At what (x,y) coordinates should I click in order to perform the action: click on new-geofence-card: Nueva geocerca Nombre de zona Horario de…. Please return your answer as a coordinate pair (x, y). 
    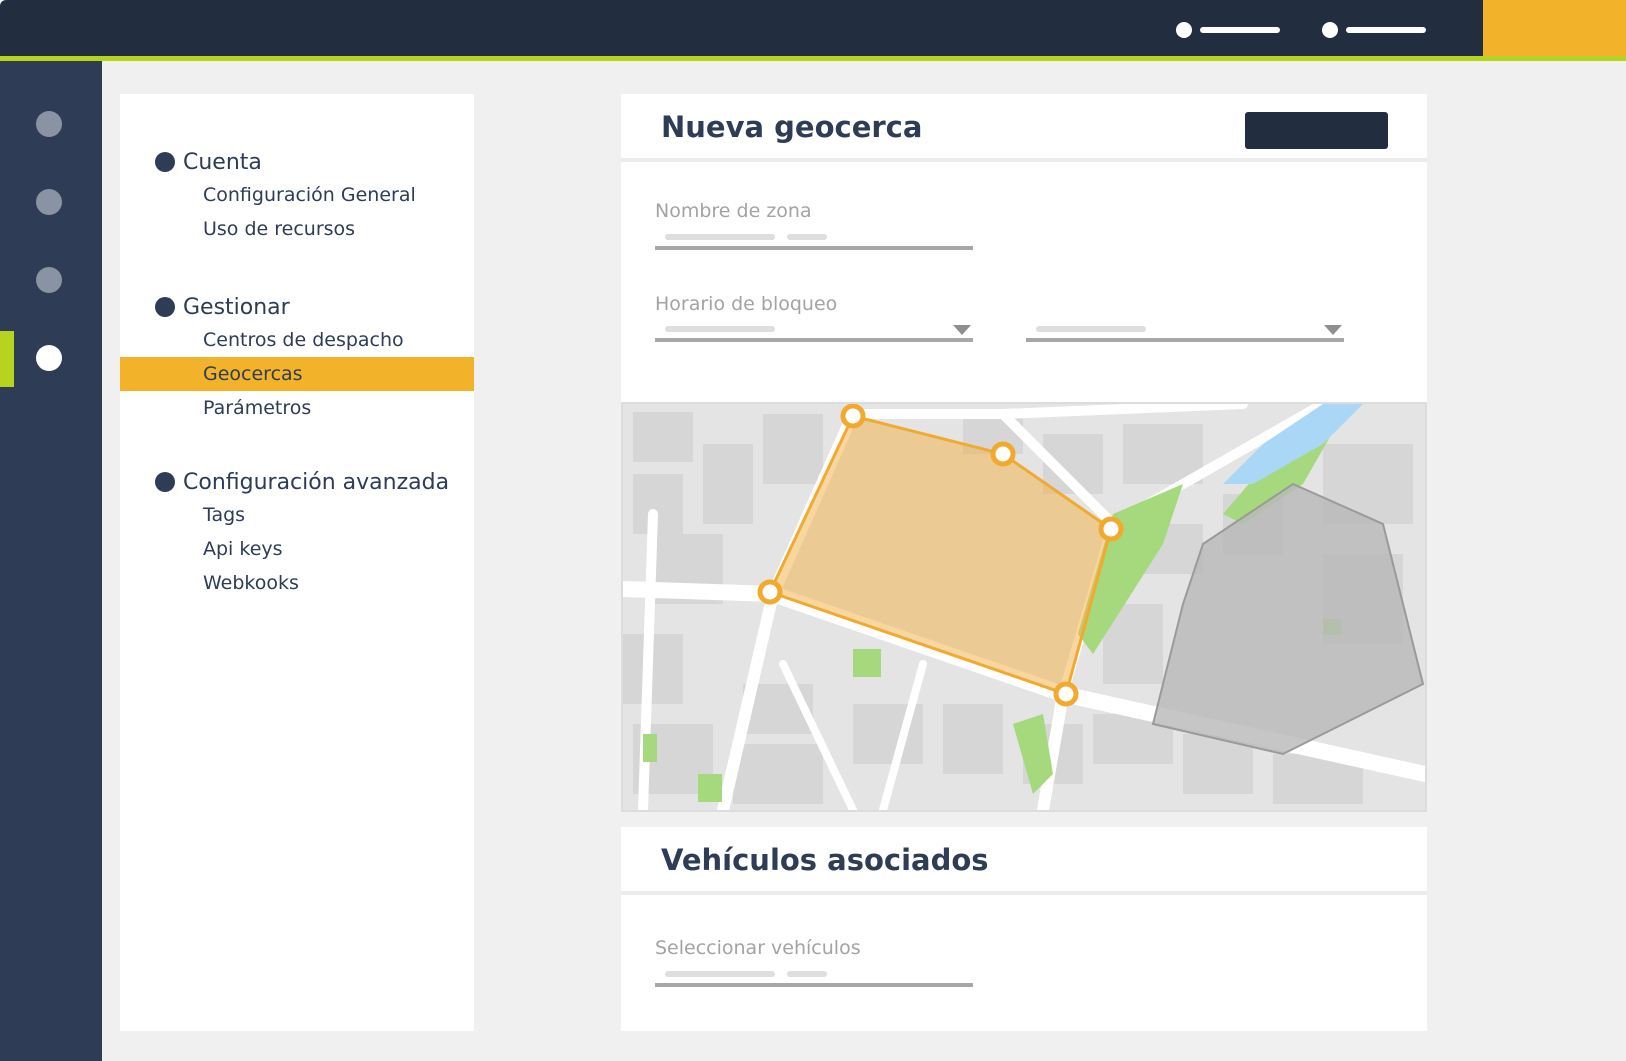
    Looking at the image, I should click on (1024, 248).